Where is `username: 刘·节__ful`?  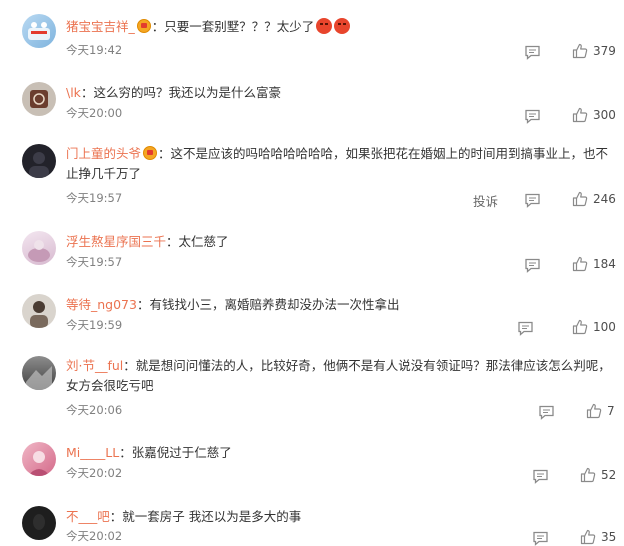
username: 刘·节__ful is located at coordinates (94, 365).